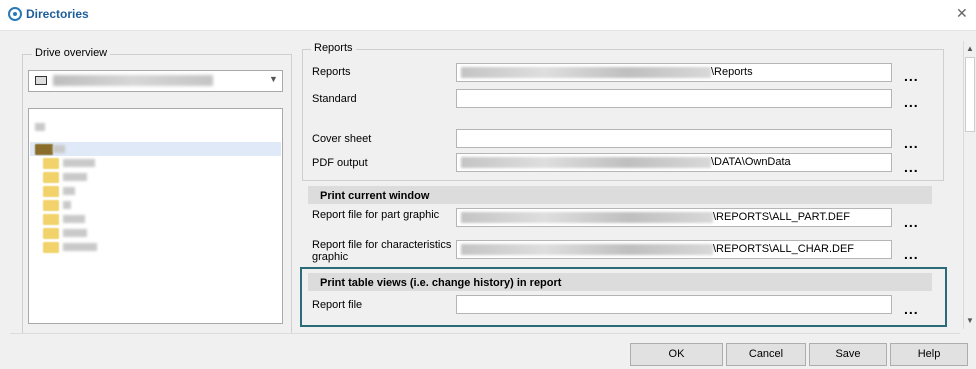 Image resolution: width=976 pixels, height=369 pixels. What do you see at coordinates (488, 15) in the screenshot?
I see `title-bar: Directories ✕` at bounding box center [488, 15].